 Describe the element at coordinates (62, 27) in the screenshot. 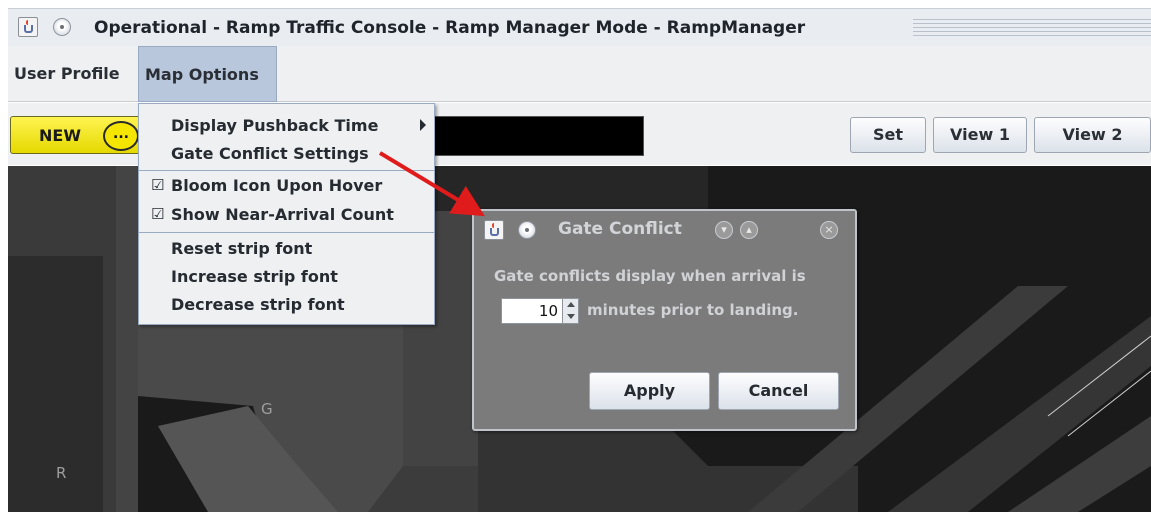

I see `window-menu-icon` at that location.